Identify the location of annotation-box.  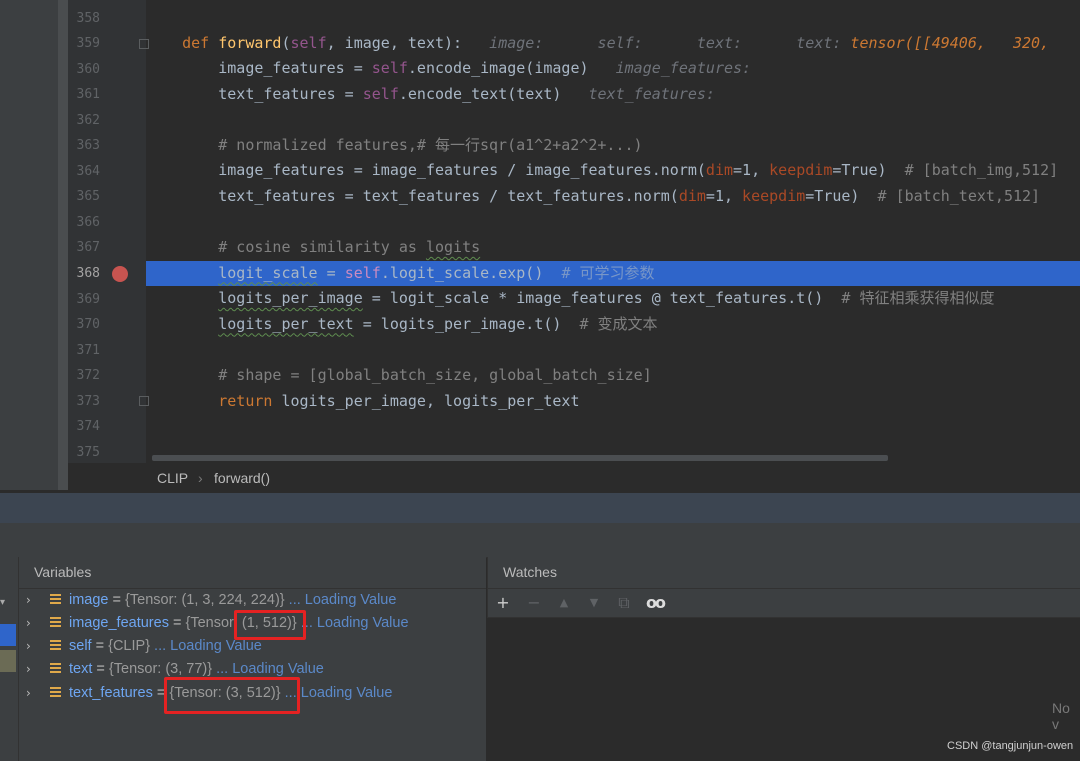
(232, 695).